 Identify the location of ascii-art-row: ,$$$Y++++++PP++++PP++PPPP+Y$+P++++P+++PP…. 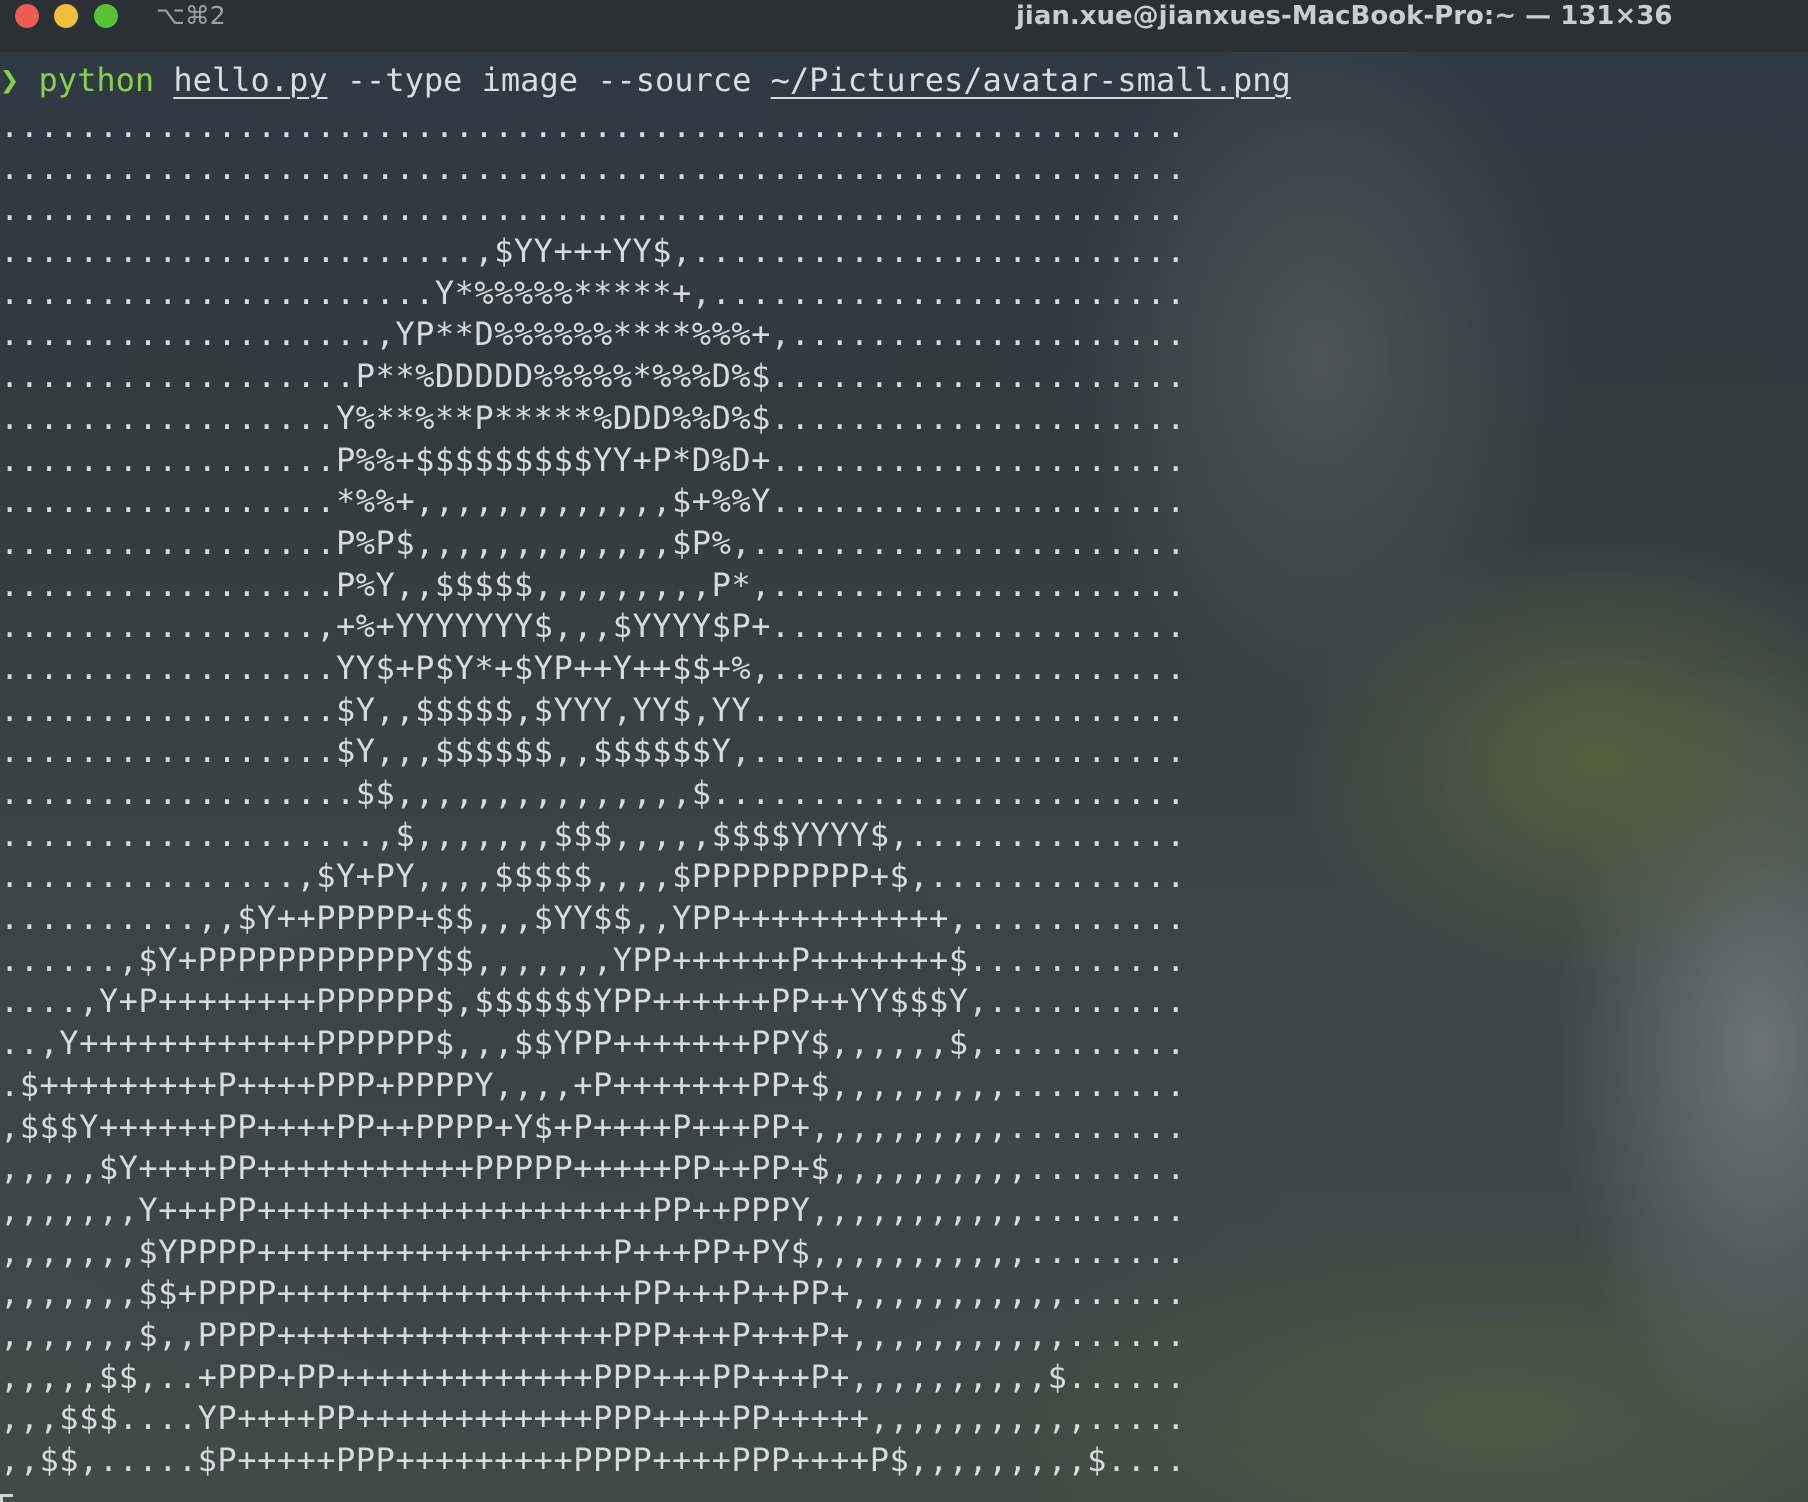
(593, 1126).